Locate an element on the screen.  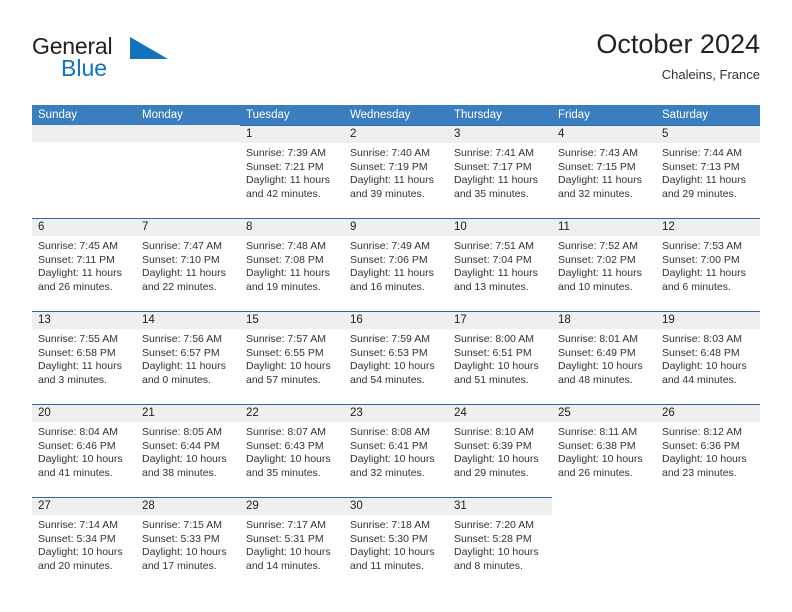
sunset-text: Sunset: 6:49 PM is located at coordinates (597, 352).